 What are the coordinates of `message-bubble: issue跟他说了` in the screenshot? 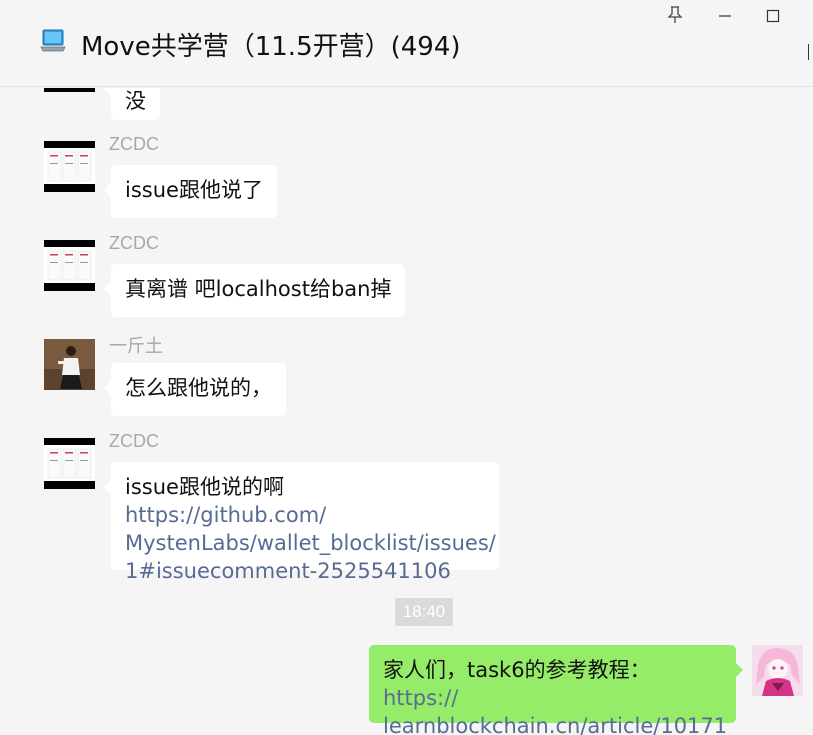 It's located at (190, 191).